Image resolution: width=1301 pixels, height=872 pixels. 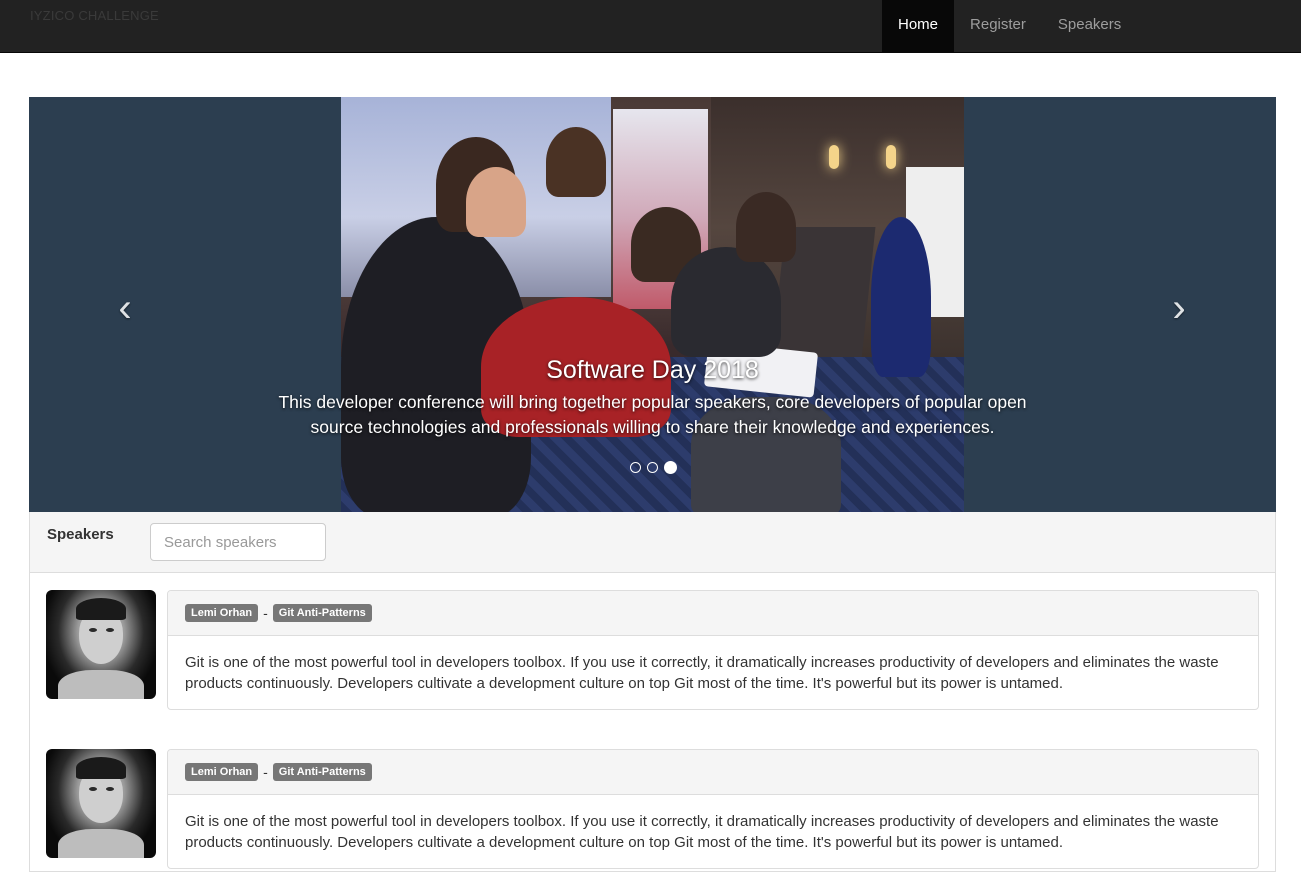 I want to click on nav-menu: Home Register Speakers, so click(x=1009, y=26).